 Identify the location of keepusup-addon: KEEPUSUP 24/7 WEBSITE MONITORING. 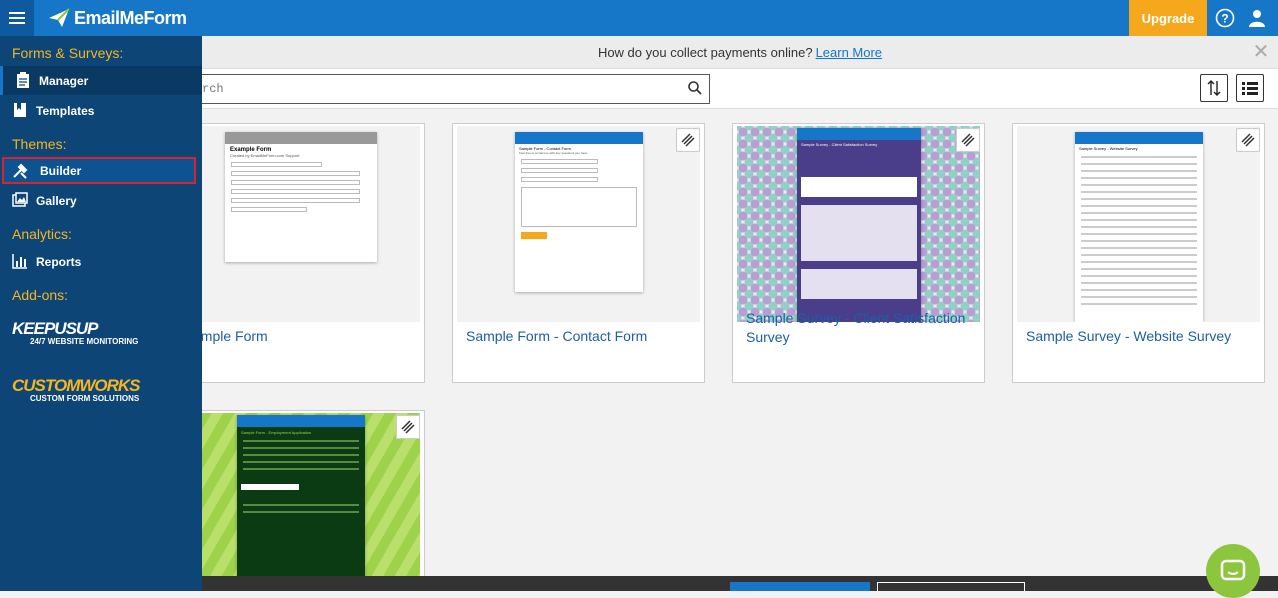
(75, 332).